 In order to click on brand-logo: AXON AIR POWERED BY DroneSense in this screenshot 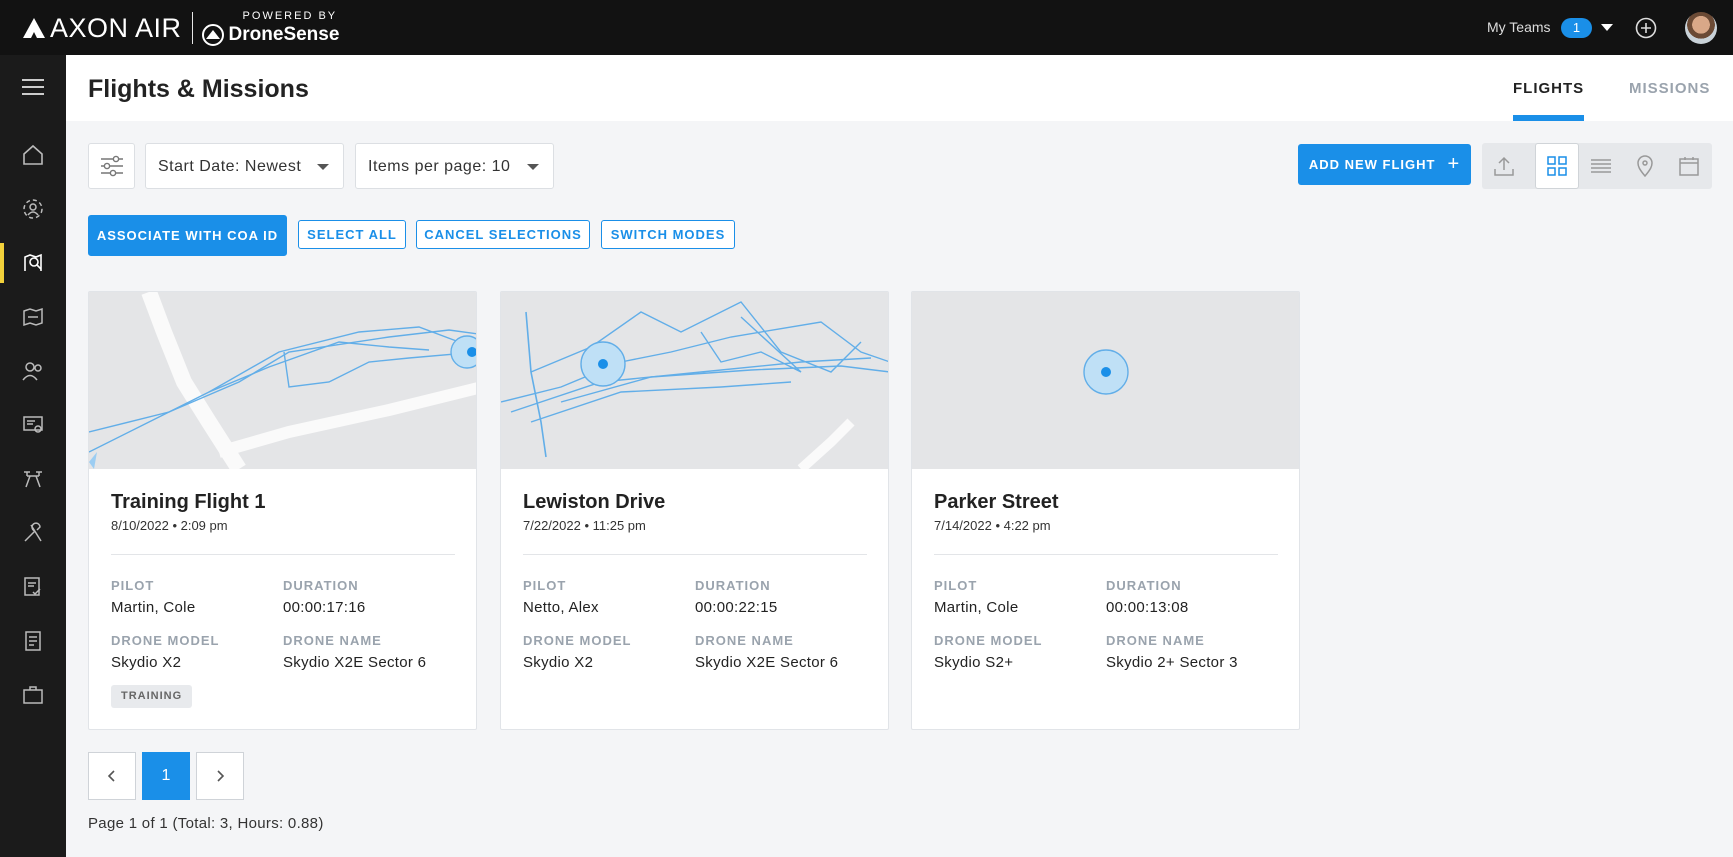, I will do `click(180, 28)`.